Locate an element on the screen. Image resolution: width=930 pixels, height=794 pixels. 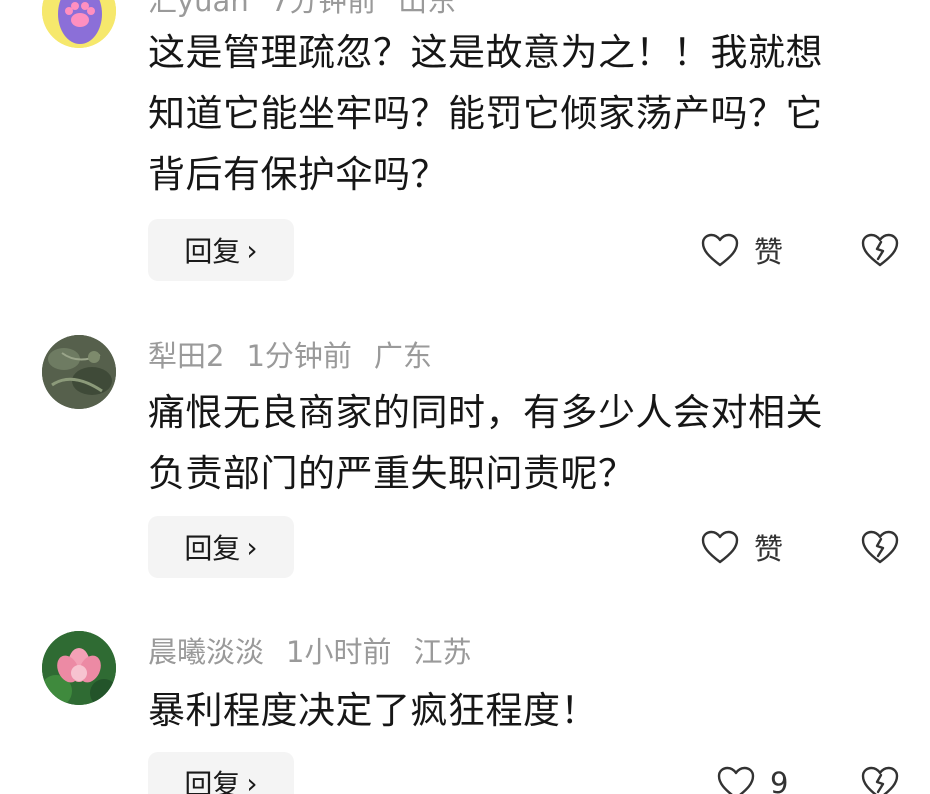
comment-line: 背后有保护伞吗？ is located at coordinates (298, 174).